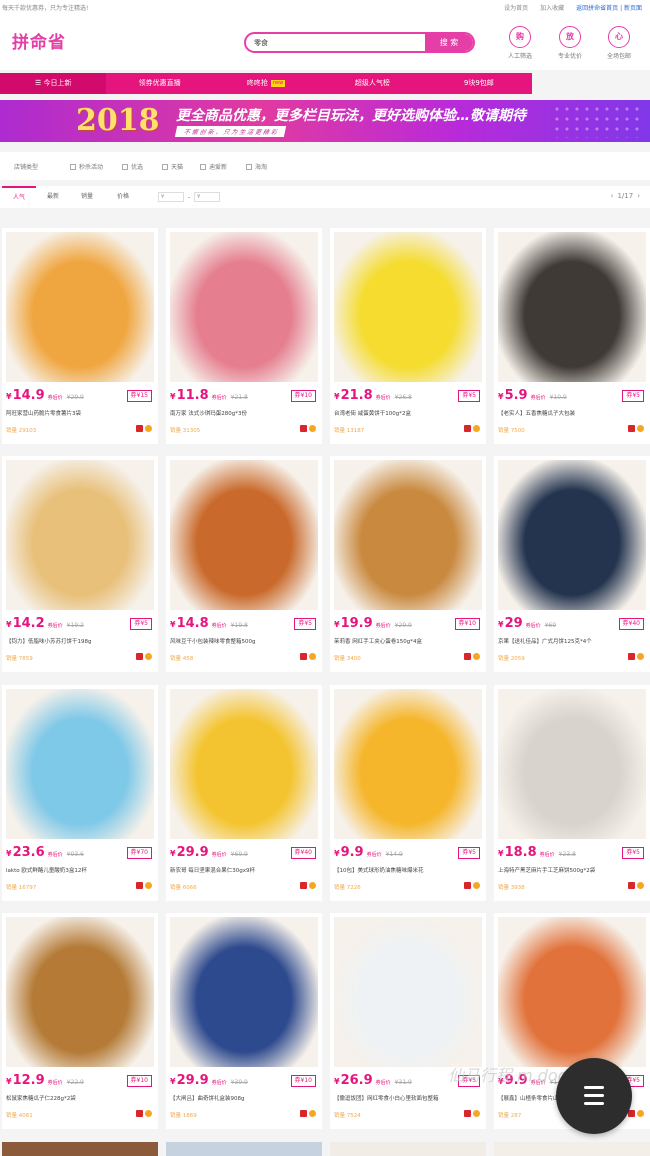 The width and height of the screenshot is (650, 1156). I want to click on filter-option-tmall: 天猫, so click(172, 166).